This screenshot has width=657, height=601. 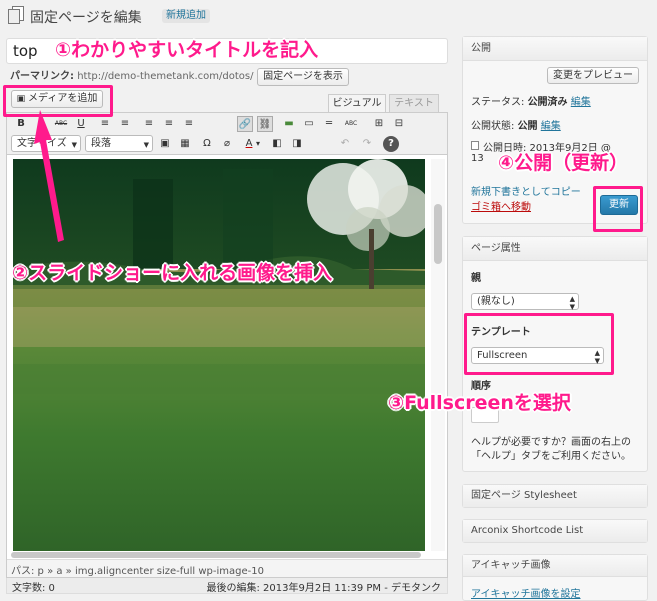 What do you see at coordinates (525, 302) in the screenshot?
I see `parent-select: (親なし) ▲ ▼` at bounding box center [525, 302].